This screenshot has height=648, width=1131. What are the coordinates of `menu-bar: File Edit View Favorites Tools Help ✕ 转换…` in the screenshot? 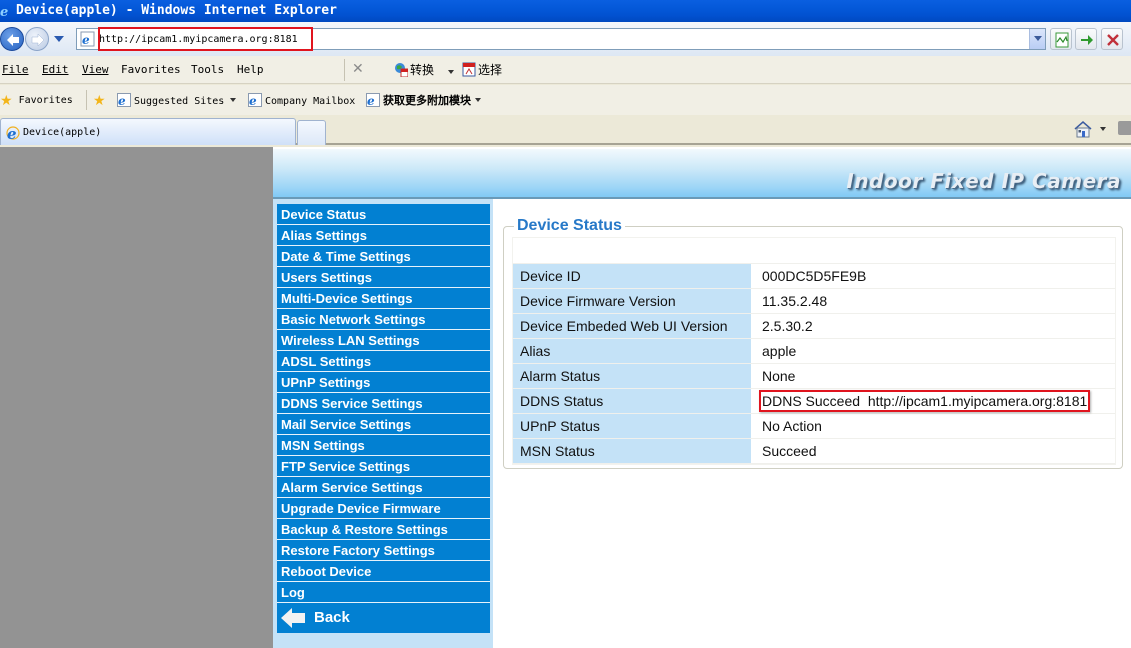 It's located at (565, 70).